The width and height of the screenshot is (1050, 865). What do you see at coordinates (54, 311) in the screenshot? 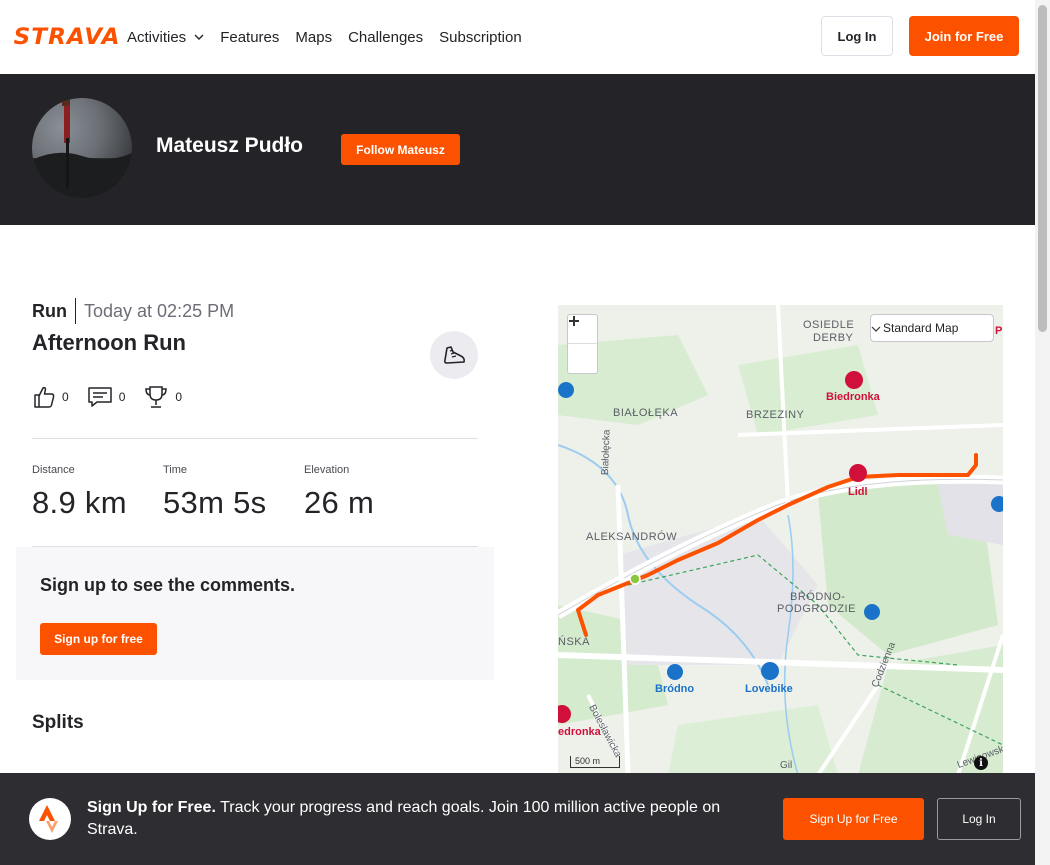
I see `activity-type: Run` at bounding box center [54, 311].